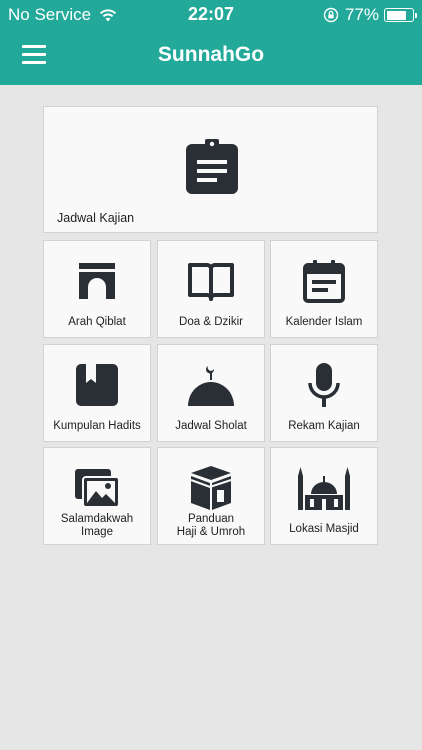 Image resolution: width=422 pixels, height=750 pixels. I want to click on jadwal-kajian-card: Jadwal Kajian, so click(210, 169).